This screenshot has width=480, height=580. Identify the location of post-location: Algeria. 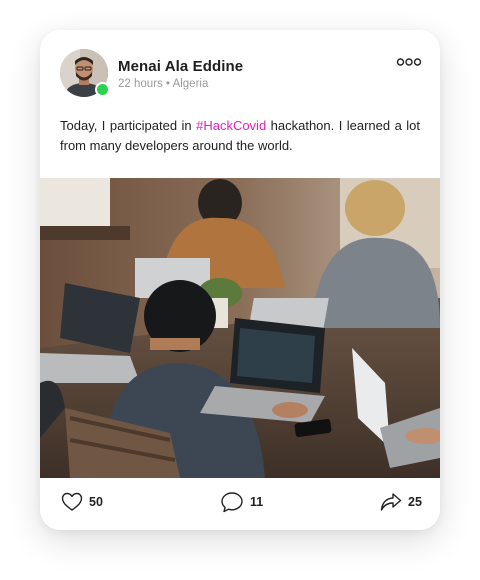
(190, 84).